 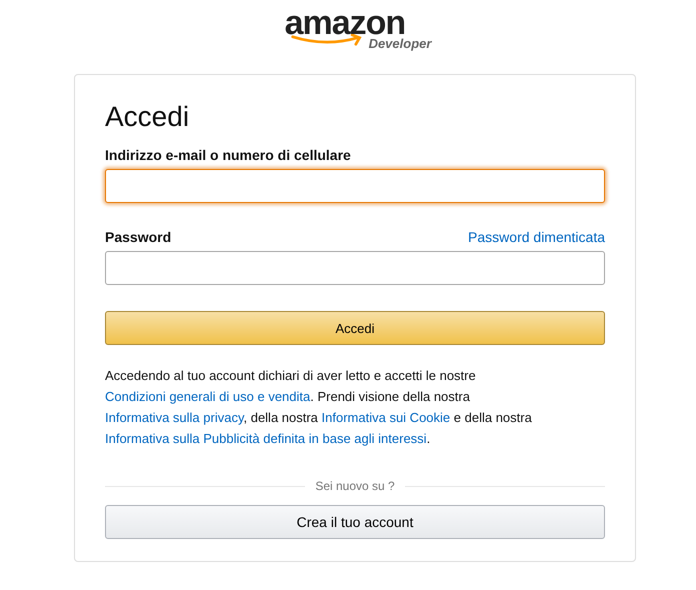 I want to click on legal-link: Informativa sulla privacy, so click(x=174, y=417).